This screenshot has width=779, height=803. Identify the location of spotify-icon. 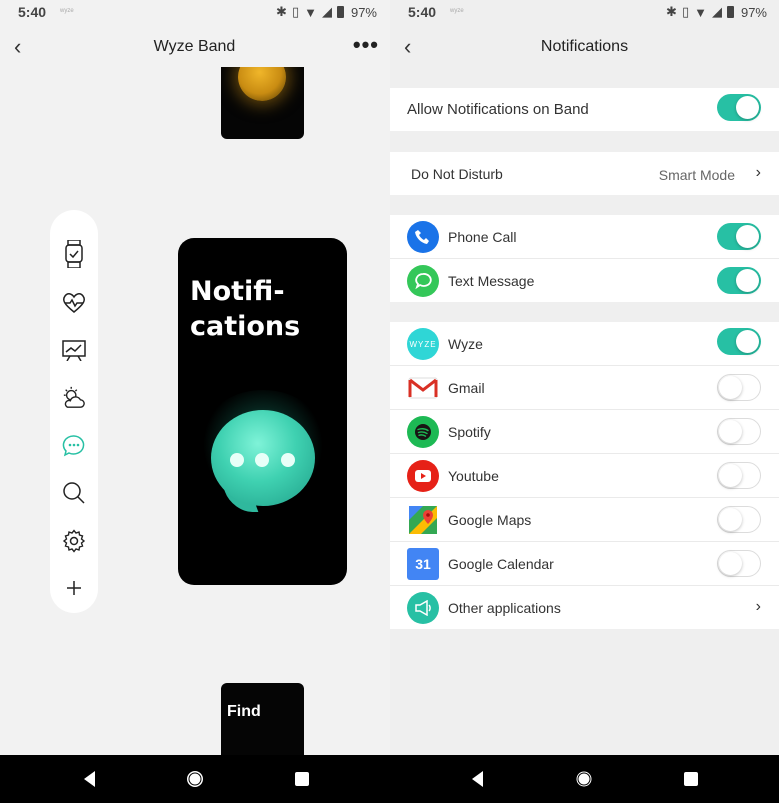
(423, 432).